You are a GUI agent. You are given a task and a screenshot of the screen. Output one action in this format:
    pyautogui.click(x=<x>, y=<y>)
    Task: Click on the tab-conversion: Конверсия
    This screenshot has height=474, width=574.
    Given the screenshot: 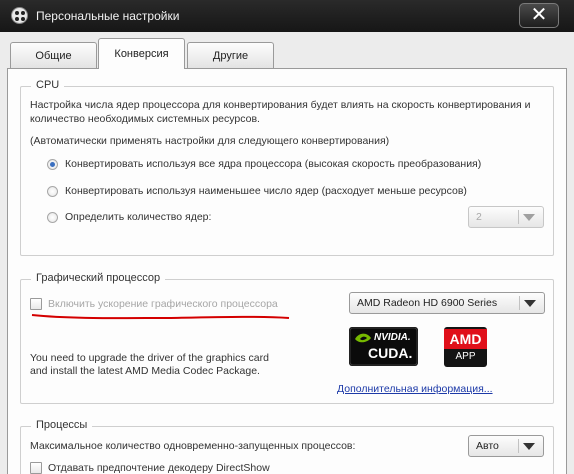 What is the action you would take?
    pyautogui.click(x=141, y=53)
    